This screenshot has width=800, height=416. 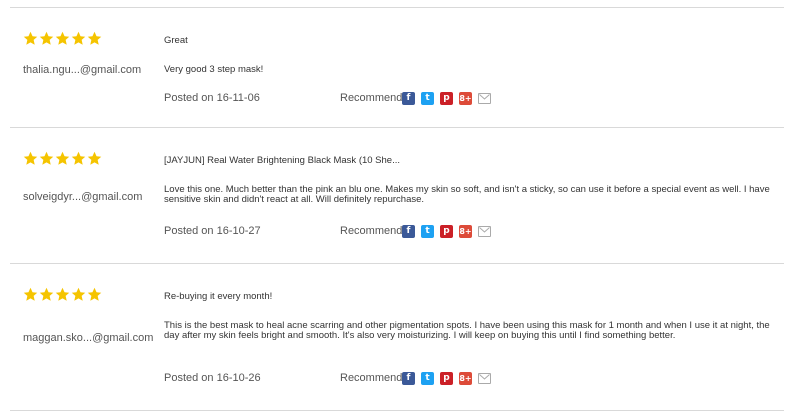 I want to click on reviewer-email: solveigdyr...@gmail.com, so click(x=83, y=197).